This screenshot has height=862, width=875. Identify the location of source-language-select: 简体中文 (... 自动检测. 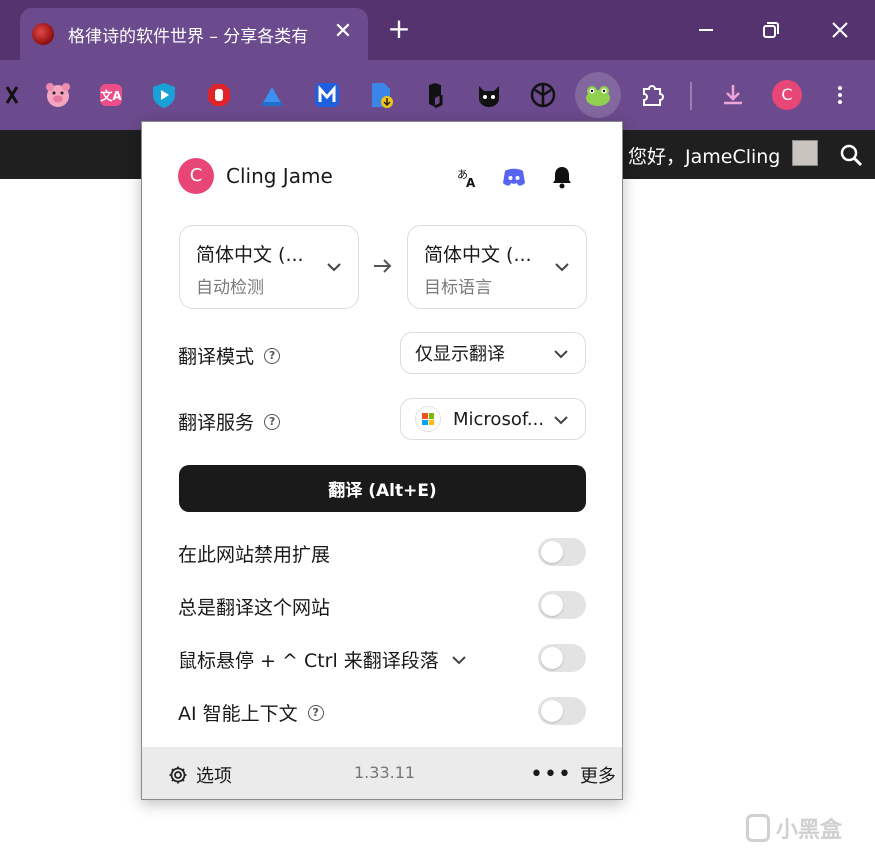
(269, 267).